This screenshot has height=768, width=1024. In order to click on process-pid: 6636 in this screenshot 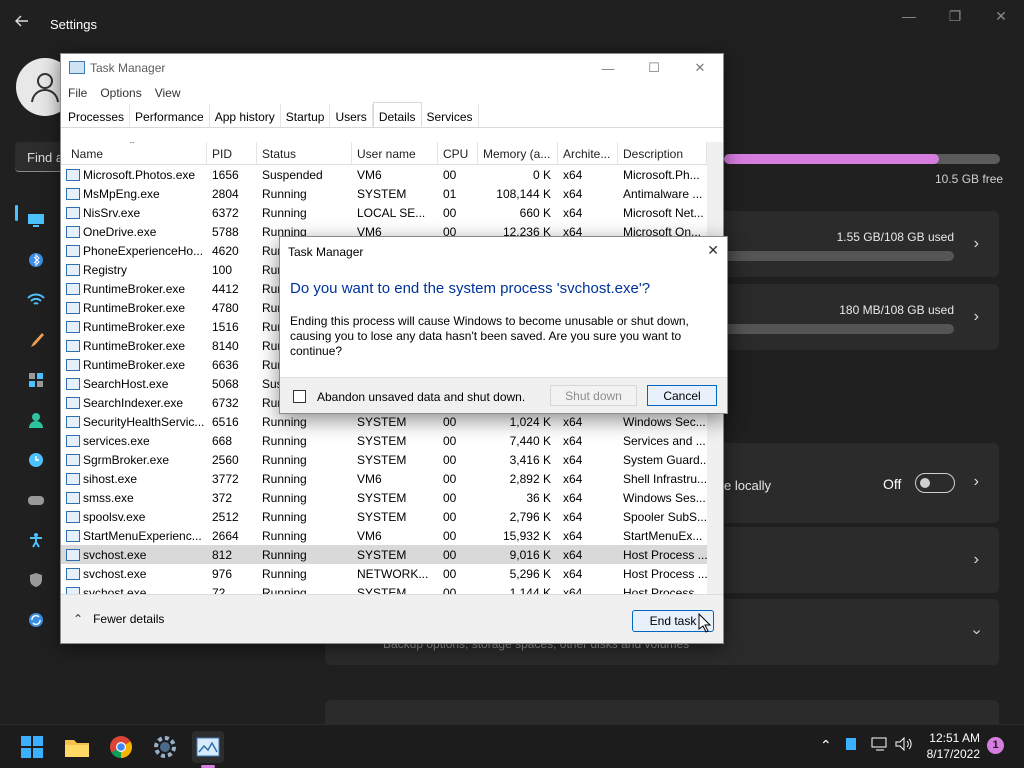, I will do `click(225, 365)`.